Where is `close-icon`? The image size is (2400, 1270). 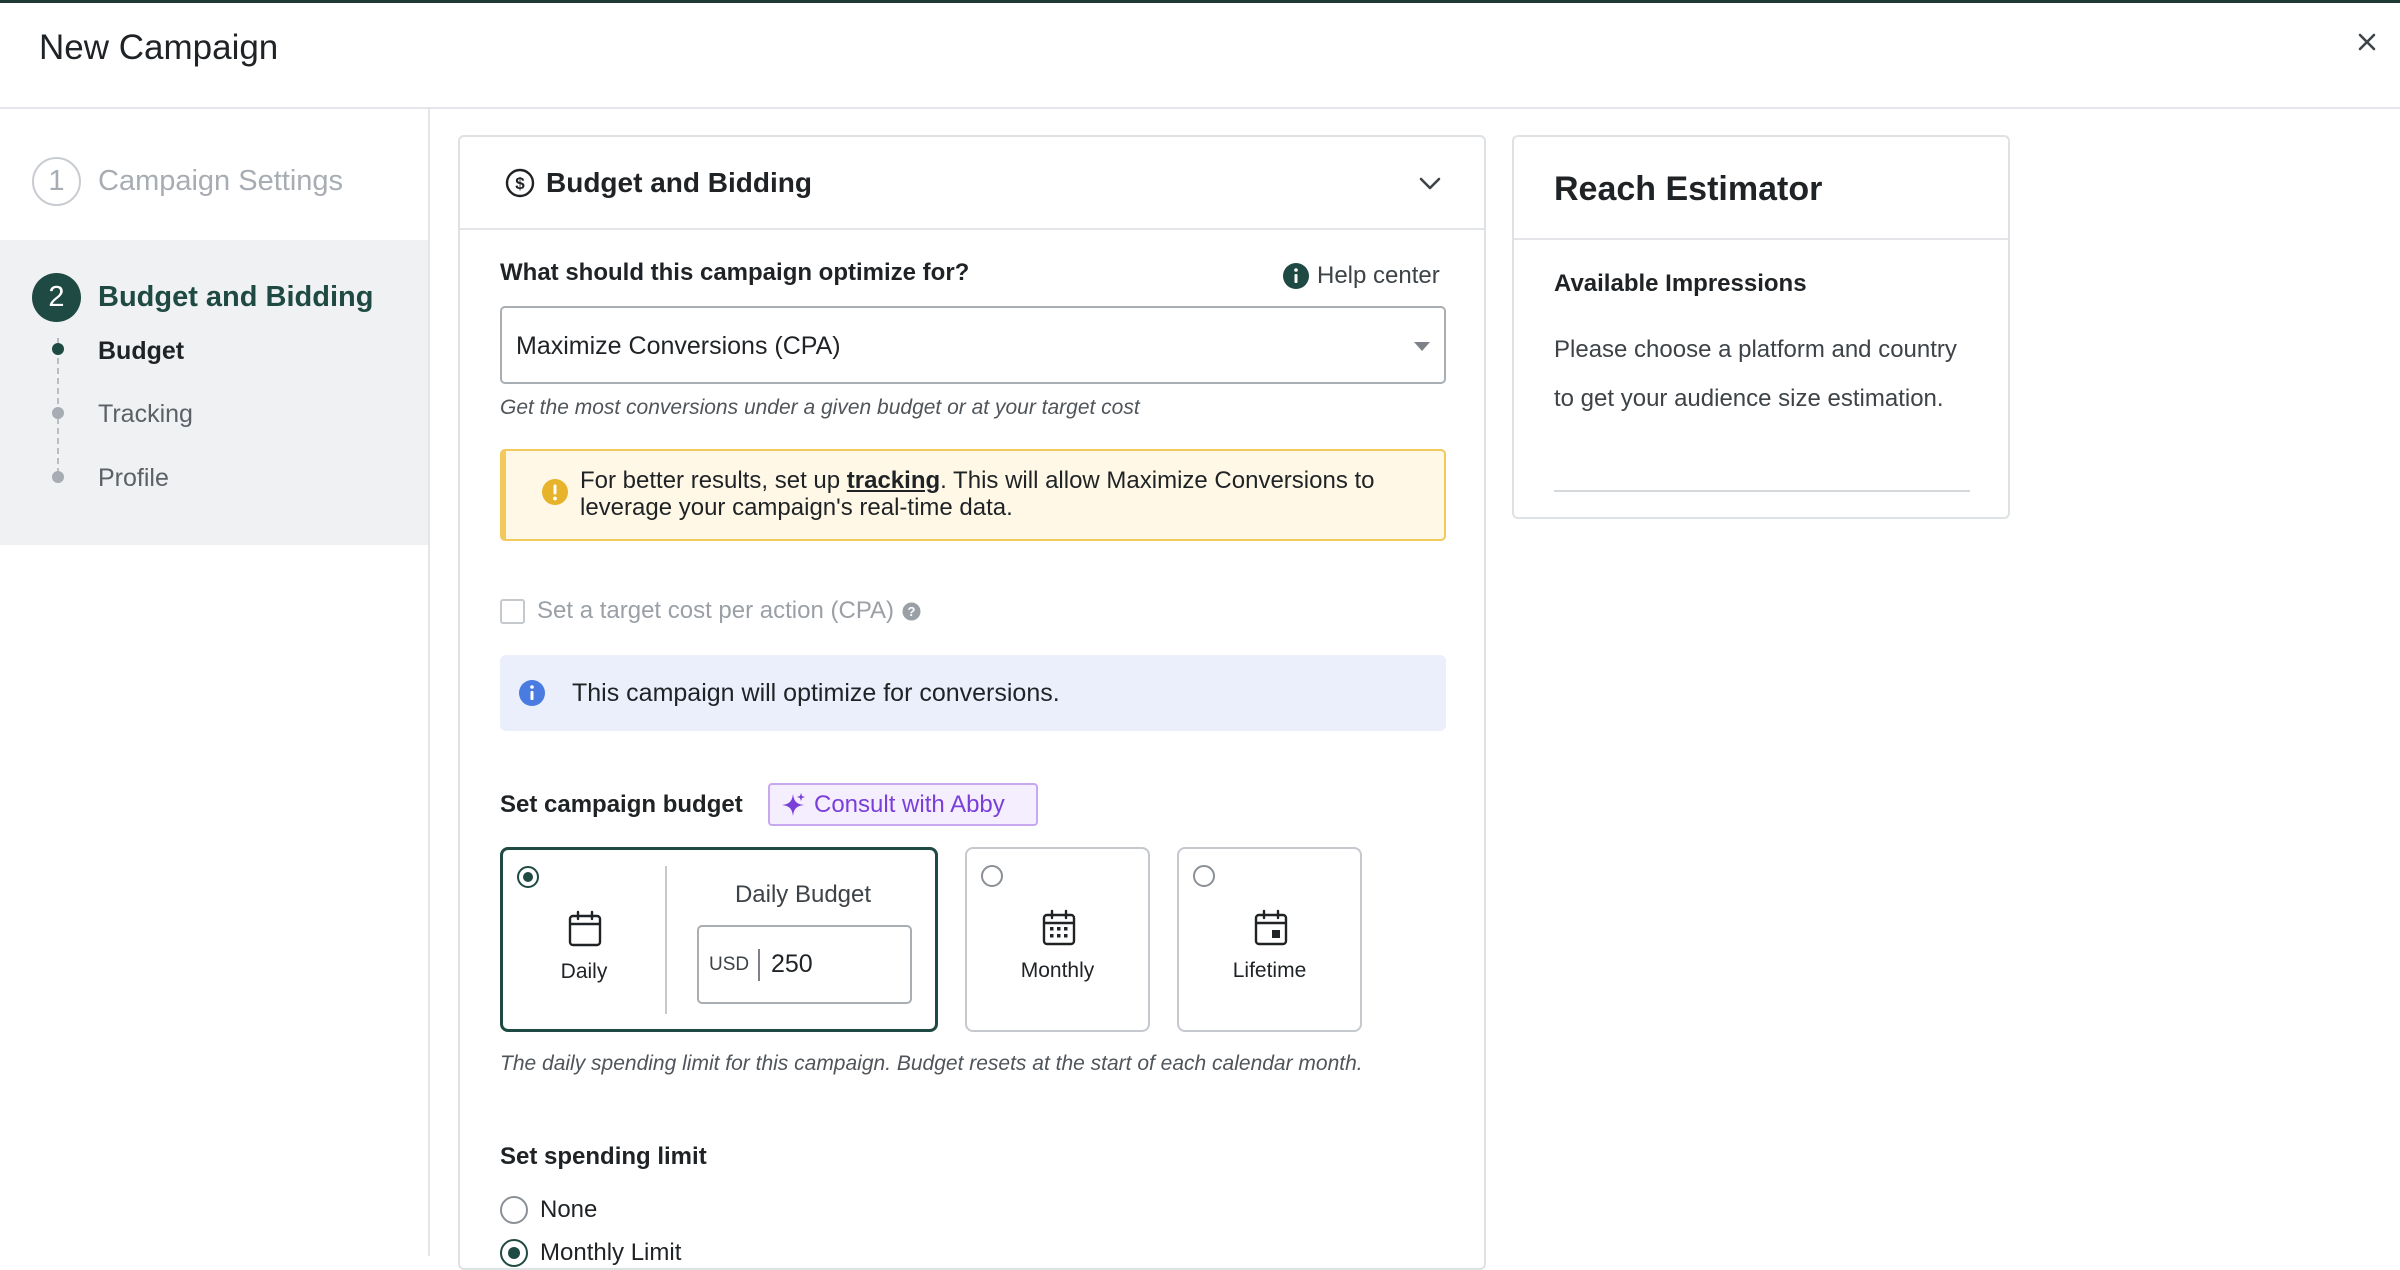
close-icon is located at coordinates (2367, 42).